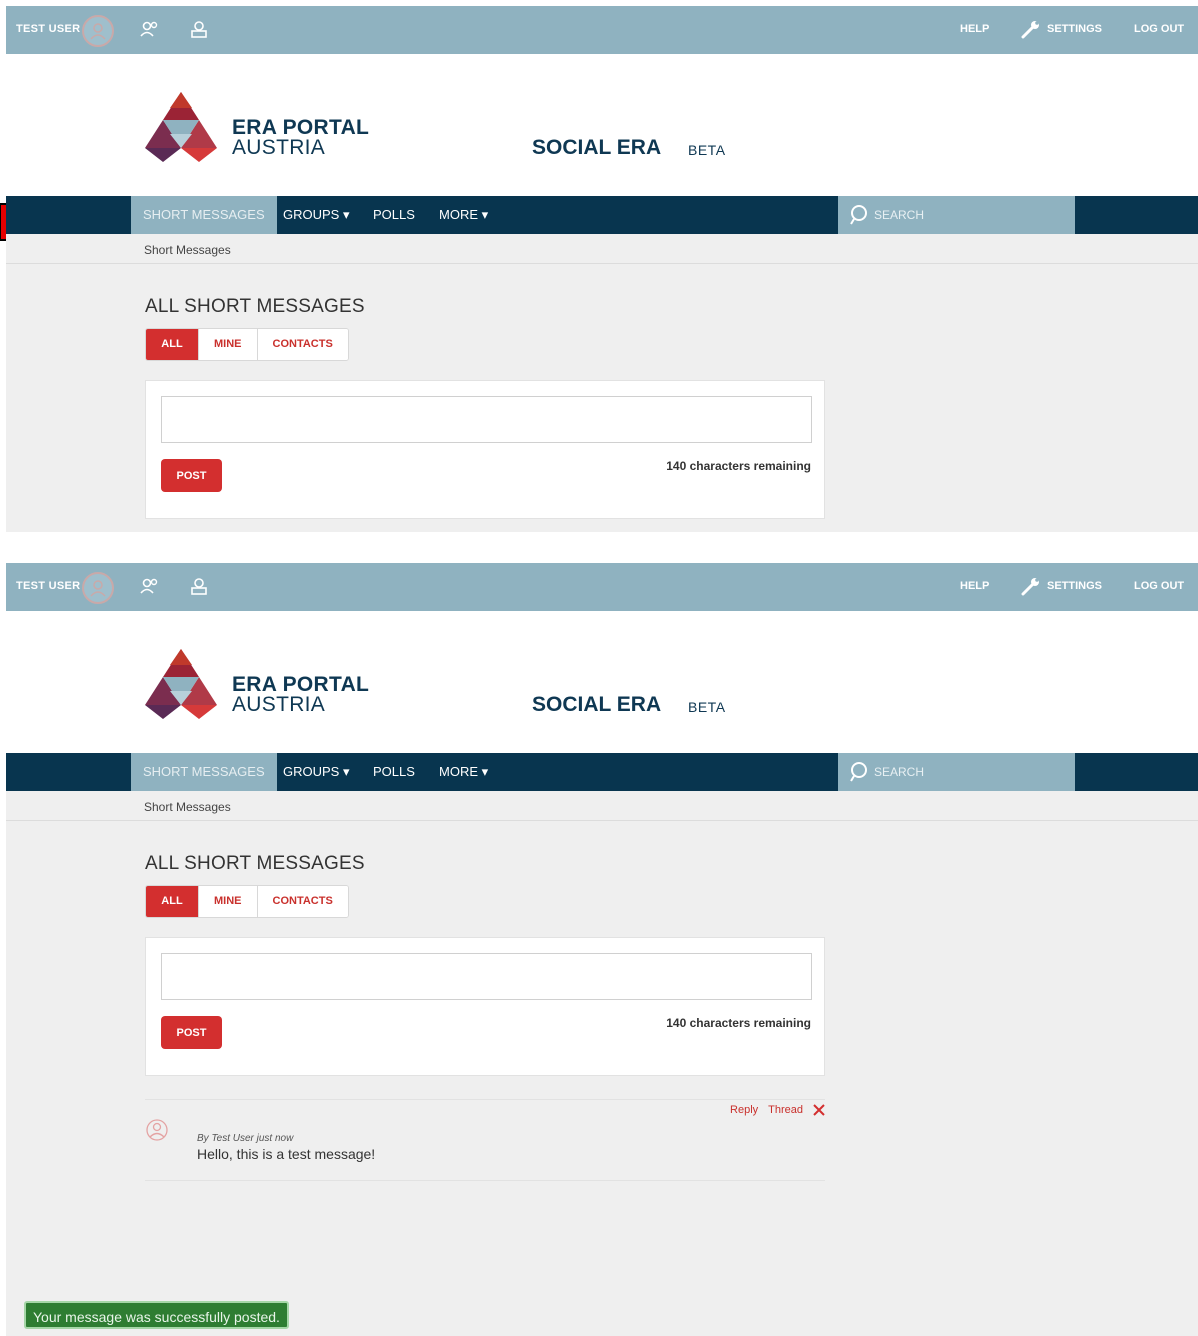 The height and width of the screenshot is (1336, 1198). I want to click on reply-link: Reply, so click(744, 1110).